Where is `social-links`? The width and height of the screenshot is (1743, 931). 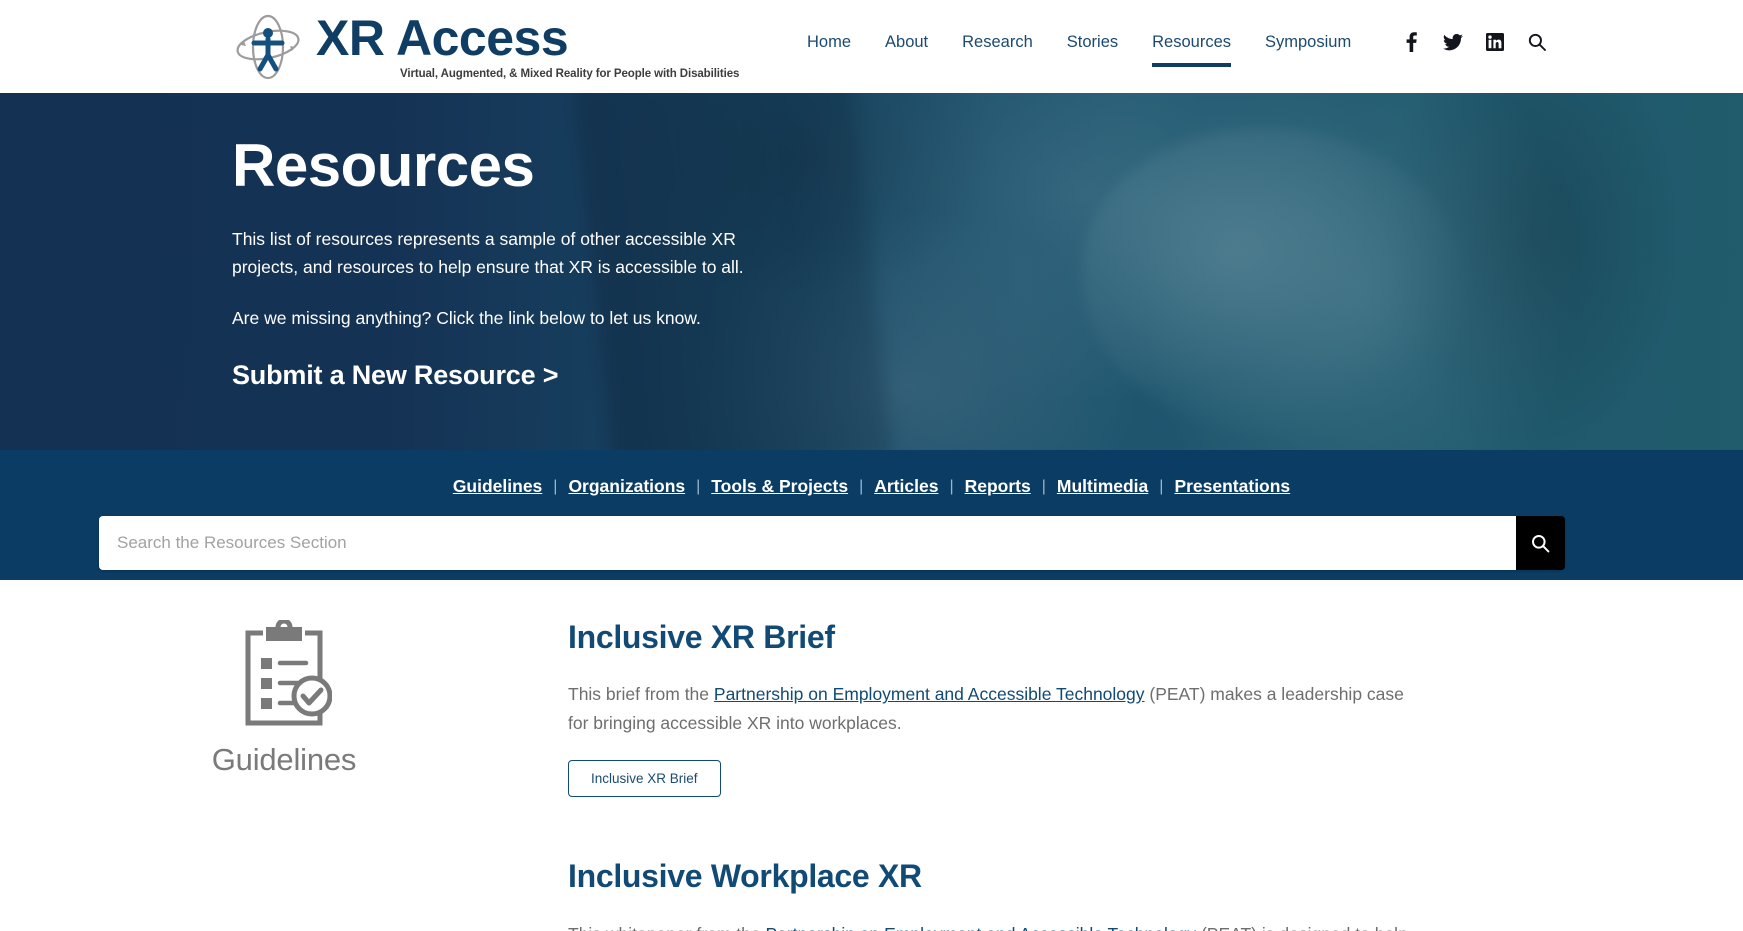 social-links is located at coordinates (1474, 42).